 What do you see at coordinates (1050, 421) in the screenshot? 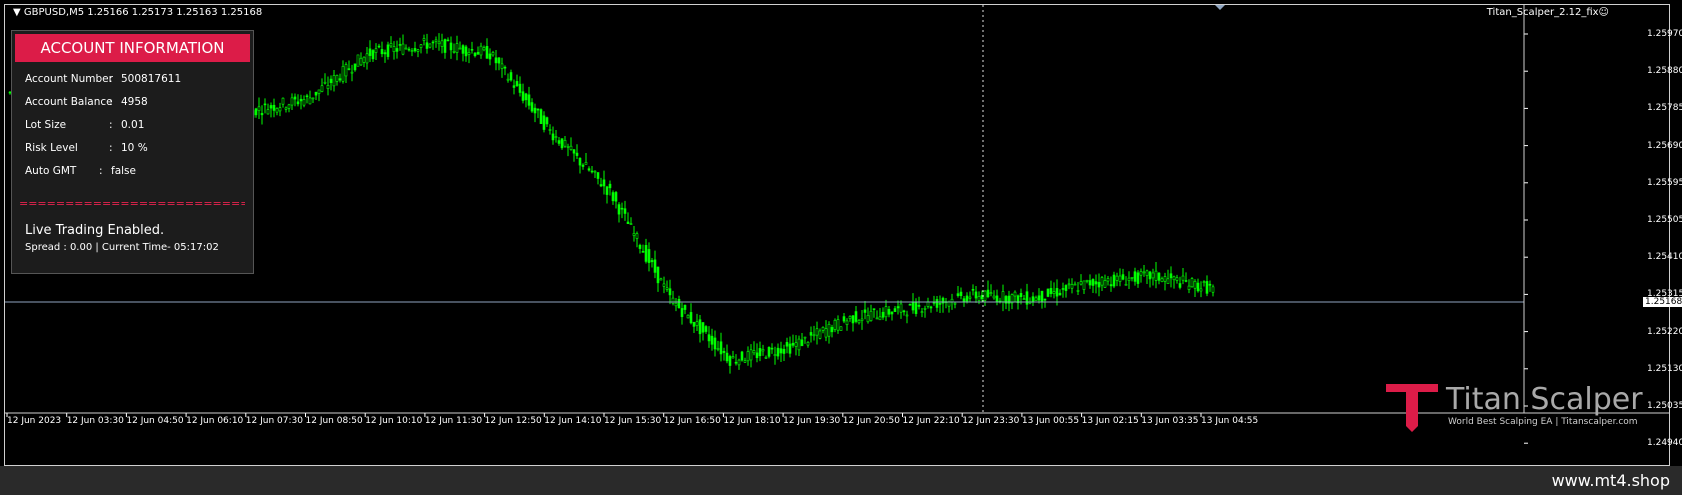
I see `time-tick-label: 13 Jun 00:55` at bounding box center [1050, 421].